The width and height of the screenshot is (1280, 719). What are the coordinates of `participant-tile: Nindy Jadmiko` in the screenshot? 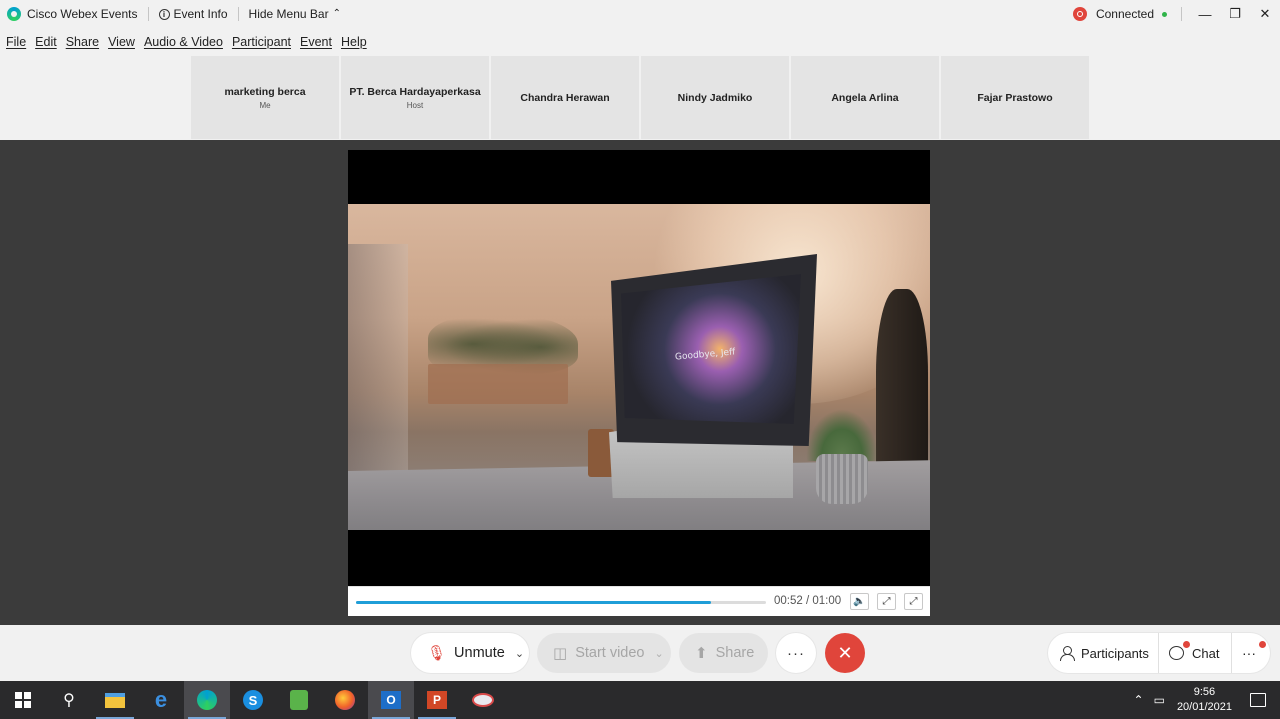 It's located at (715, 97).